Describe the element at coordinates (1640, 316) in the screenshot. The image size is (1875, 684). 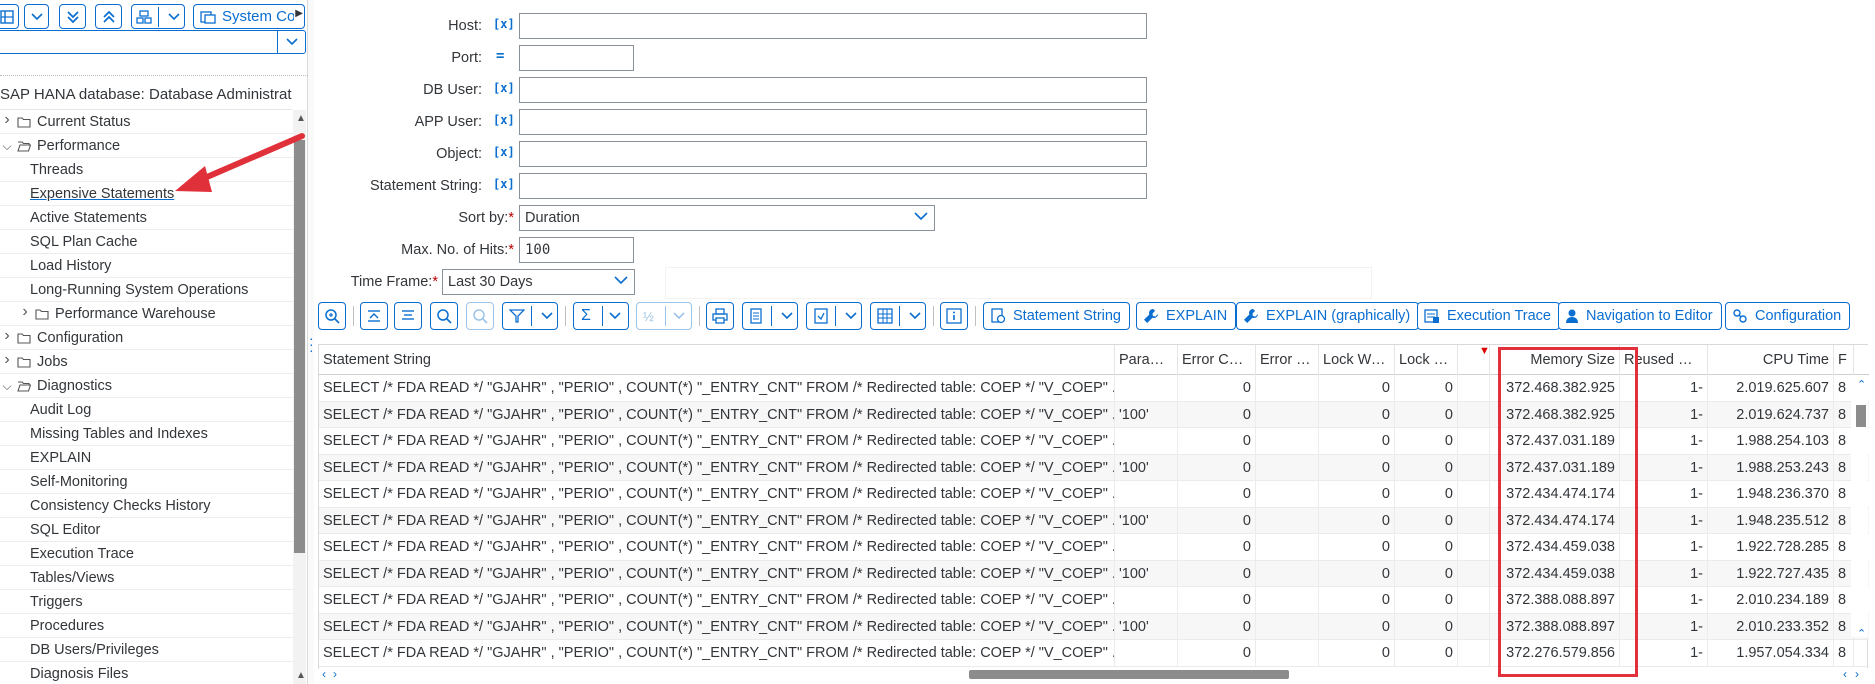
I see `navigation-to-editor-button: Navigation to Editor` at that location.